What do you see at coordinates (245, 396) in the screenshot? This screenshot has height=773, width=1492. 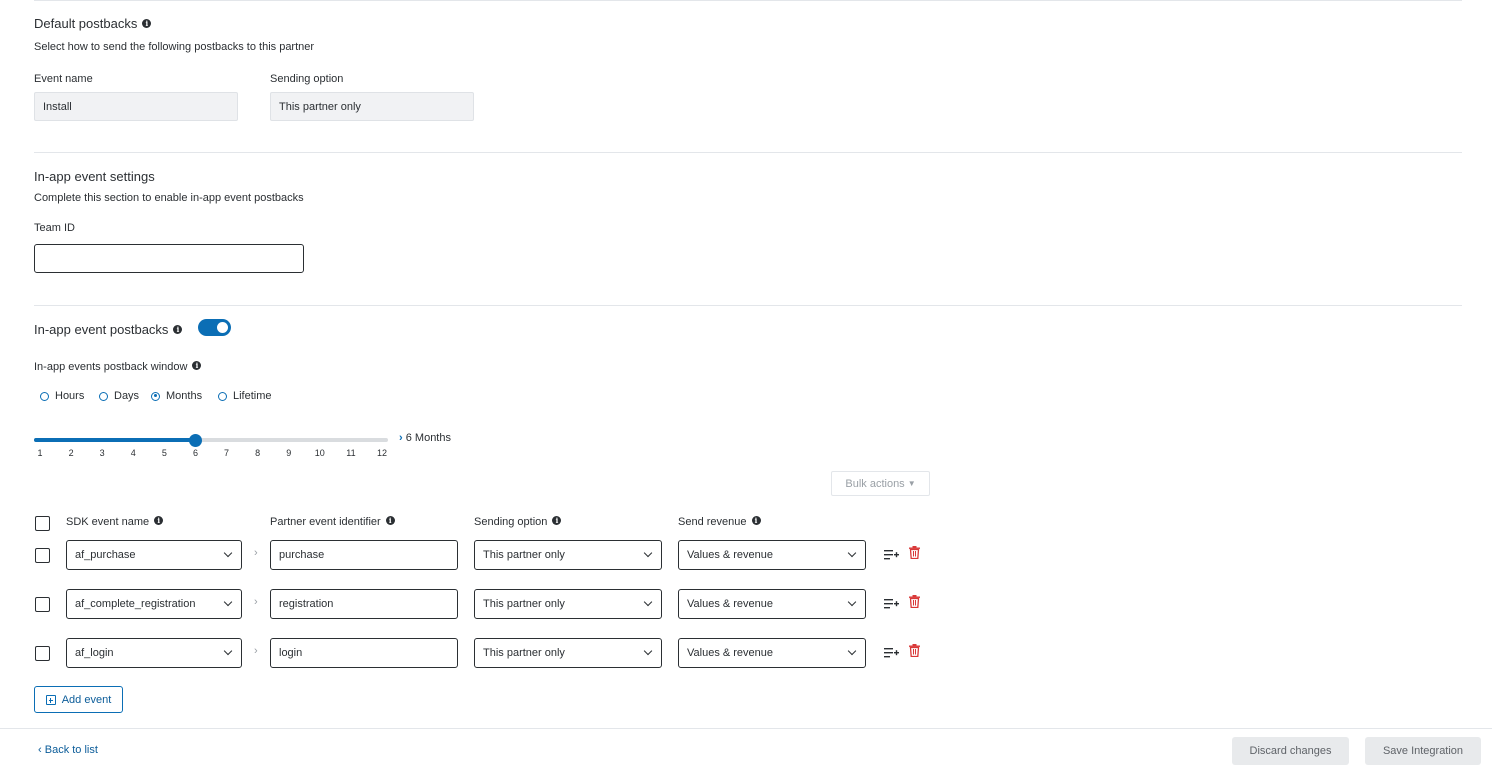 I see `radio-lifetime: Lifetime` at bounding box center [245, 396].